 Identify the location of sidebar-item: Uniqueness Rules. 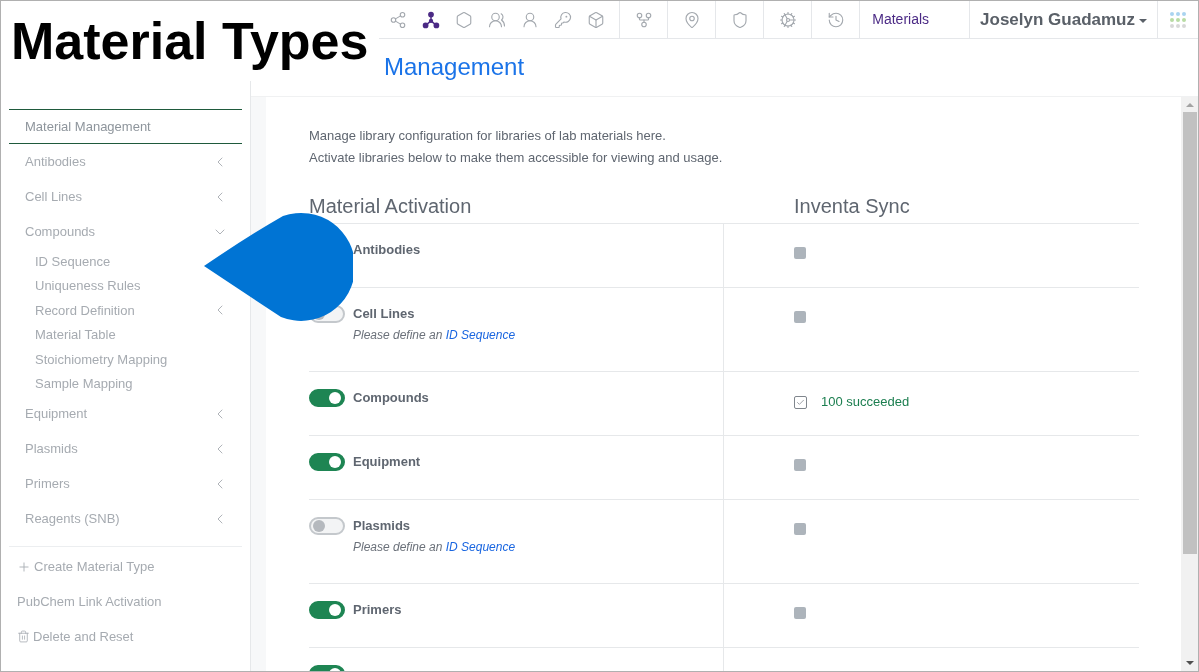
(88, 286).